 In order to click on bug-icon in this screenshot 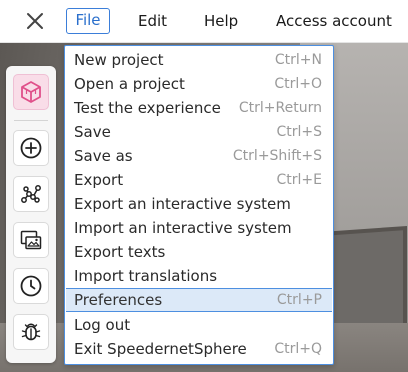, I will do `click(31, 332)`.